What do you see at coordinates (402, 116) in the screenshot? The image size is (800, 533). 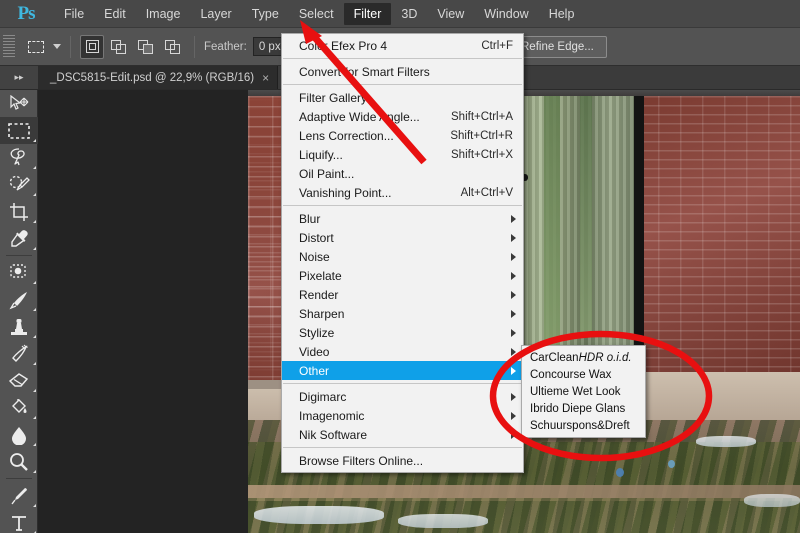 I see `menu-item-adaptive-wide-angle: Adaptive Wide Angle... Shift+Ctrl+A` at bounding box center [402, 116].